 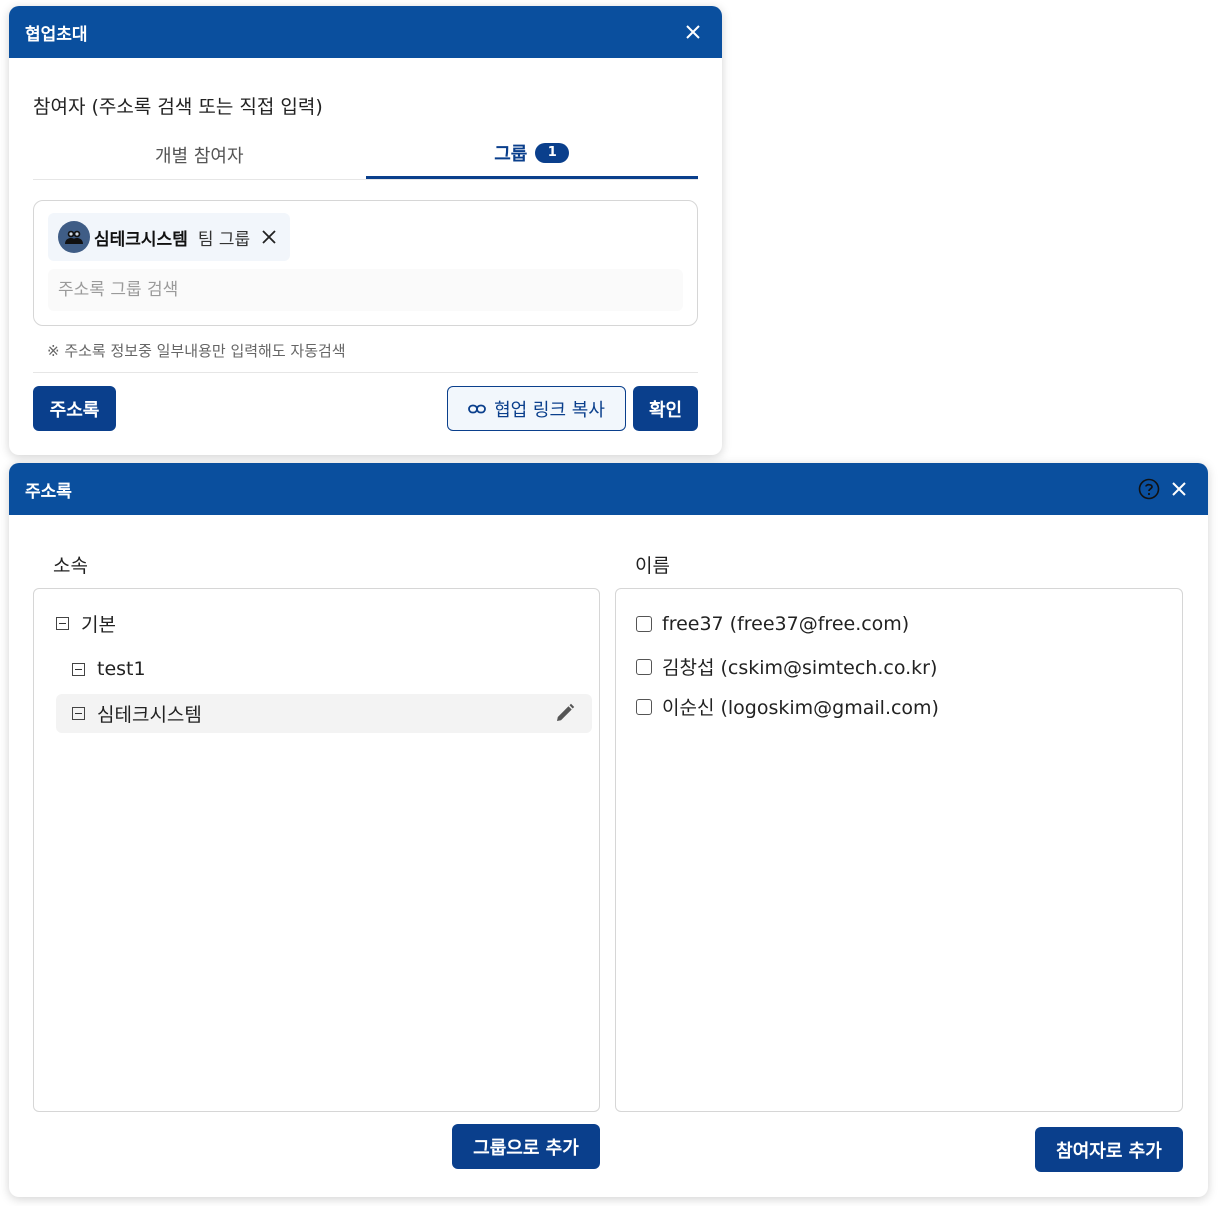 What do you see at coordinates (365, 32) in the screenshot?
I see `invite-dialog-header: 협업초대` at bounding box center [365, 32].